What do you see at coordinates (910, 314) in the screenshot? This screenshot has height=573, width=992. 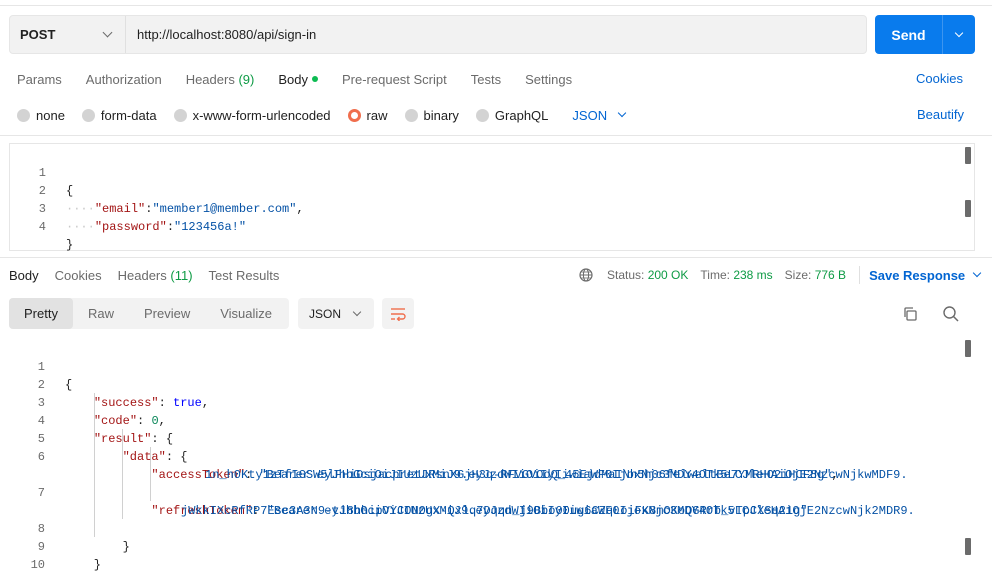 I see `copy-icon` at bounding box center [910, 314].